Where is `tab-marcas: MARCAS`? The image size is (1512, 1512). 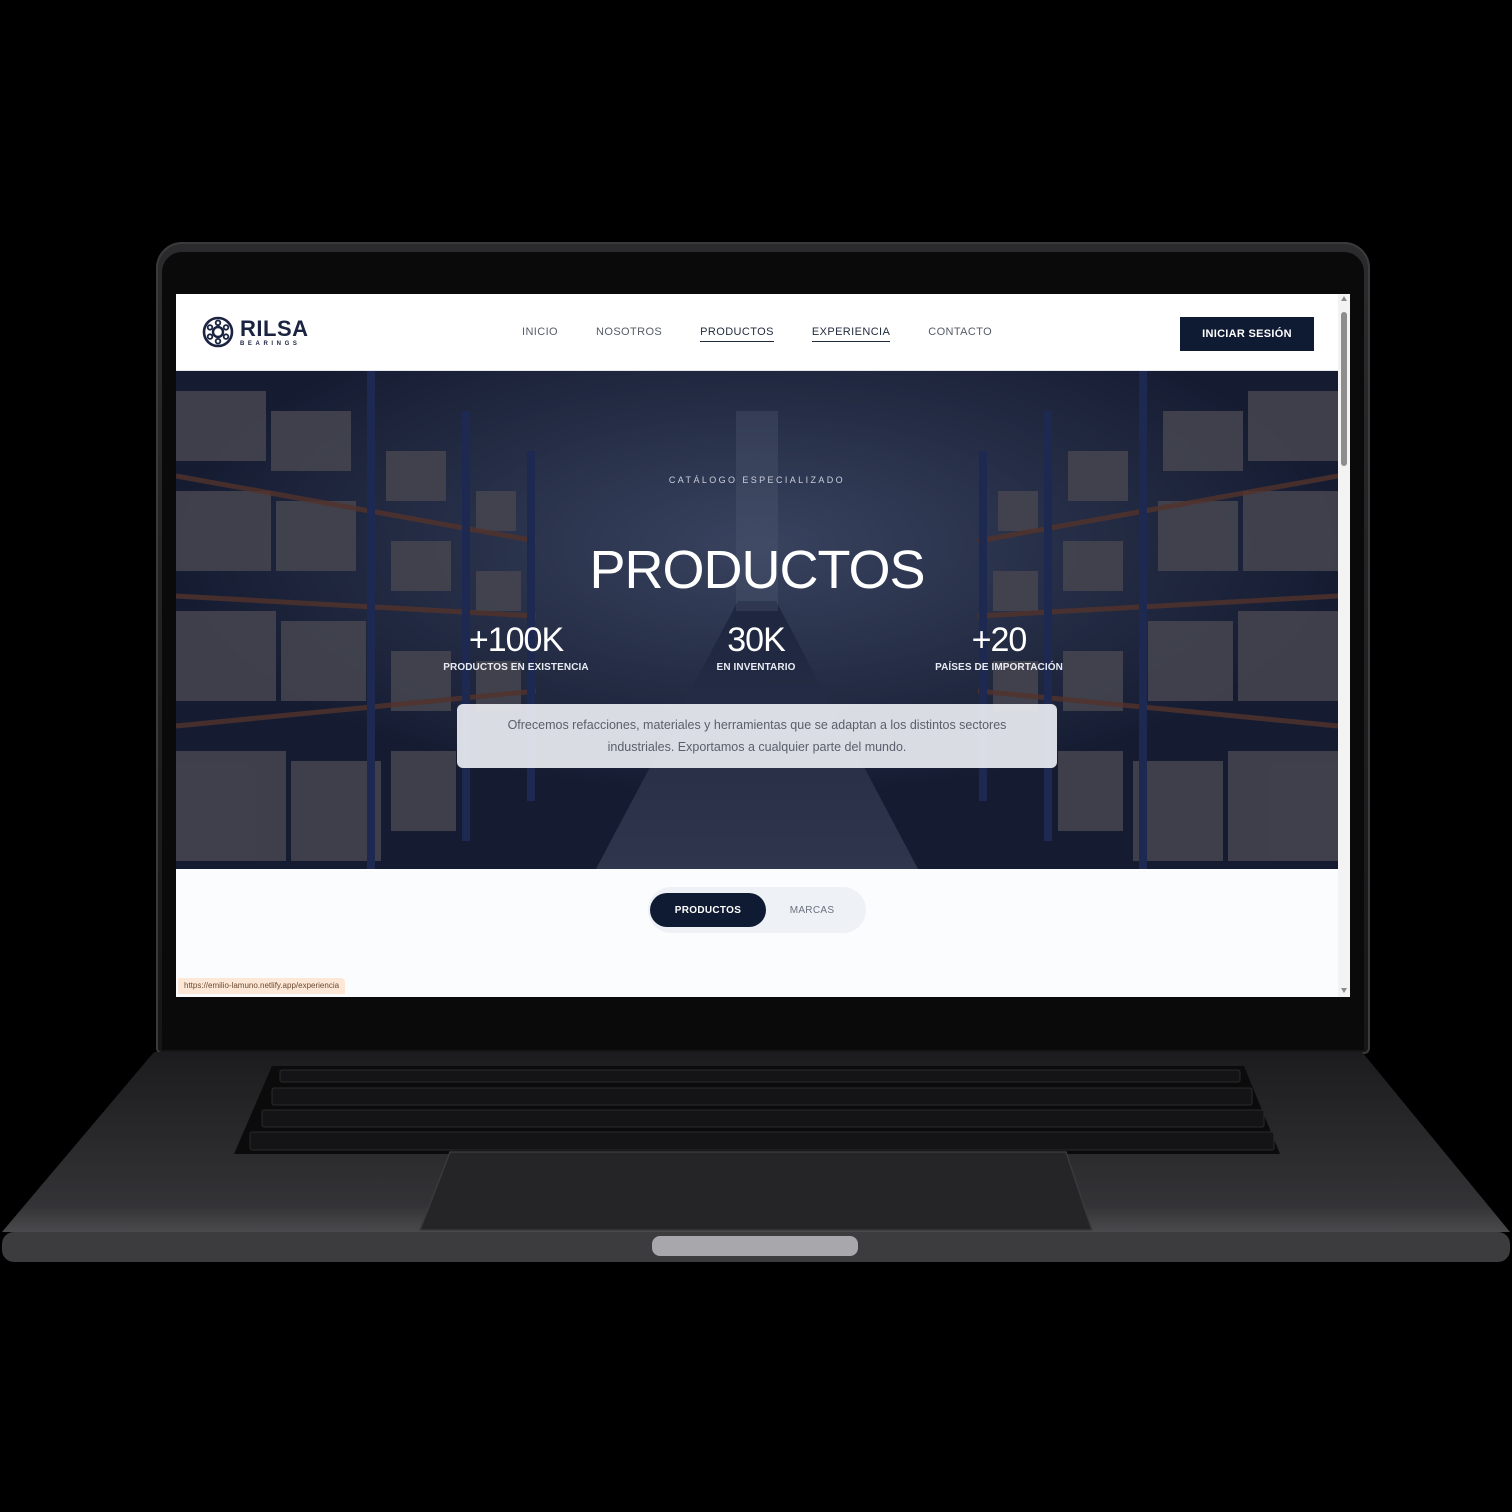
tab-marcas: MARCAS is located at coordinates (812, 910).